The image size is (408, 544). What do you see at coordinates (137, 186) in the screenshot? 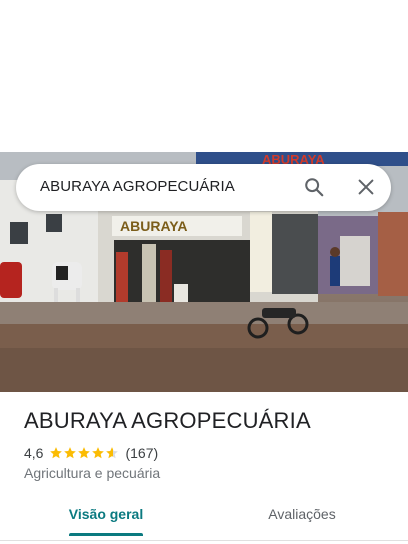
I see `search-input: ABURAYA AGROPECUÁRIA` at bounding box center [137, 186].